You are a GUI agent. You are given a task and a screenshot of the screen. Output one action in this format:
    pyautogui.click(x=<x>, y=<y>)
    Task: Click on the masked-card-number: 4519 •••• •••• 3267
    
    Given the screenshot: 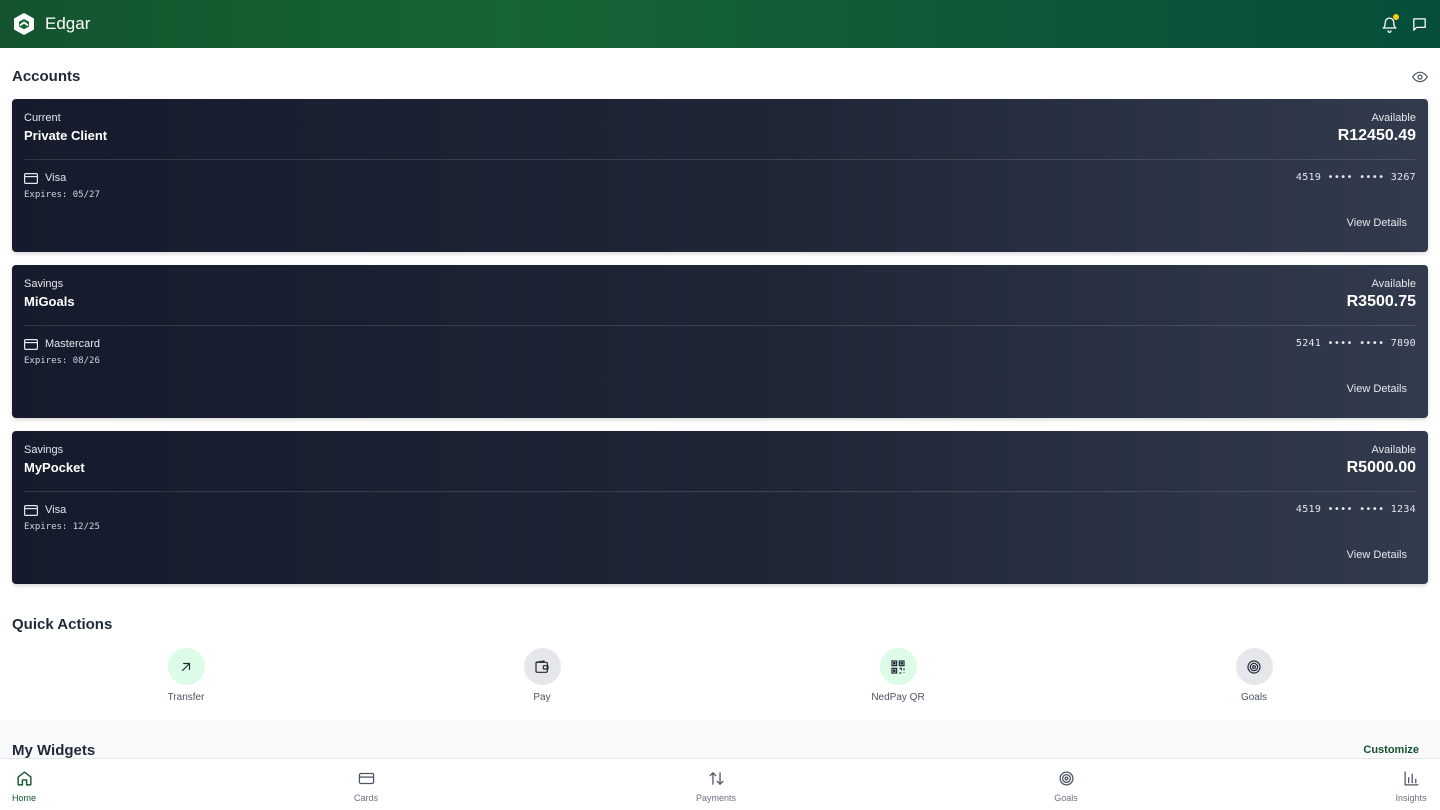 What is the action you would take?
    pyautogui.click(x=1355, y=177)
    